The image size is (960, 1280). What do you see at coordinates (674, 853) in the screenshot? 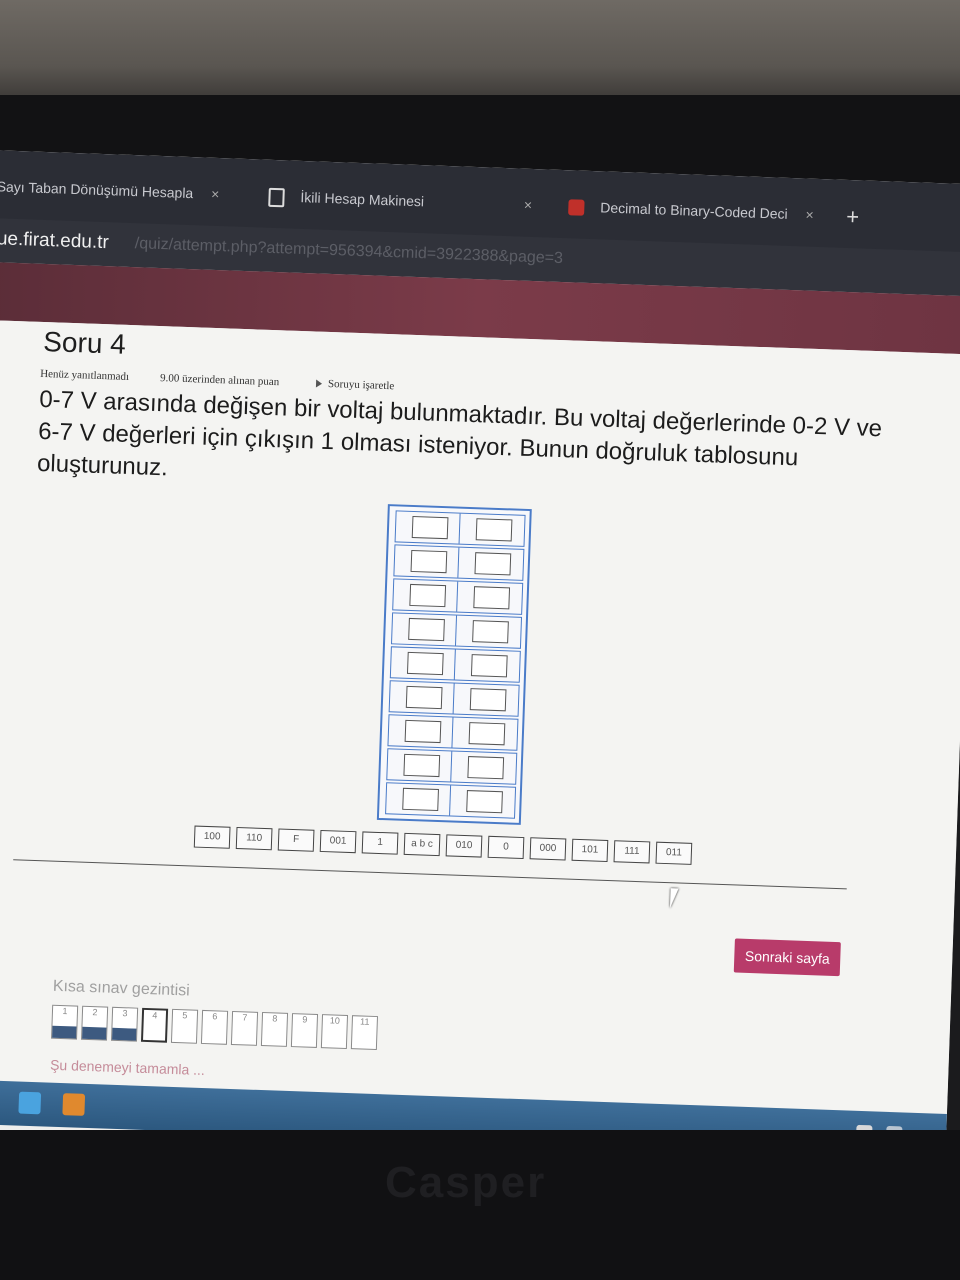
I see `drag-item: 011` at bounding box center [674, 853].